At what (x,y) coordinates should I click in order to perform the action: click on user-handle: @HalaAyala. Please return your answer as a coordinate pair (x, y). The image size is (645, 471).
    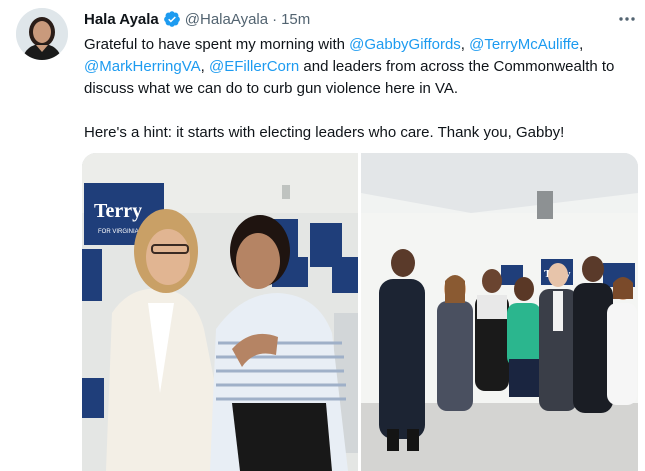
    Looking at the image, I should click on (226, 19).